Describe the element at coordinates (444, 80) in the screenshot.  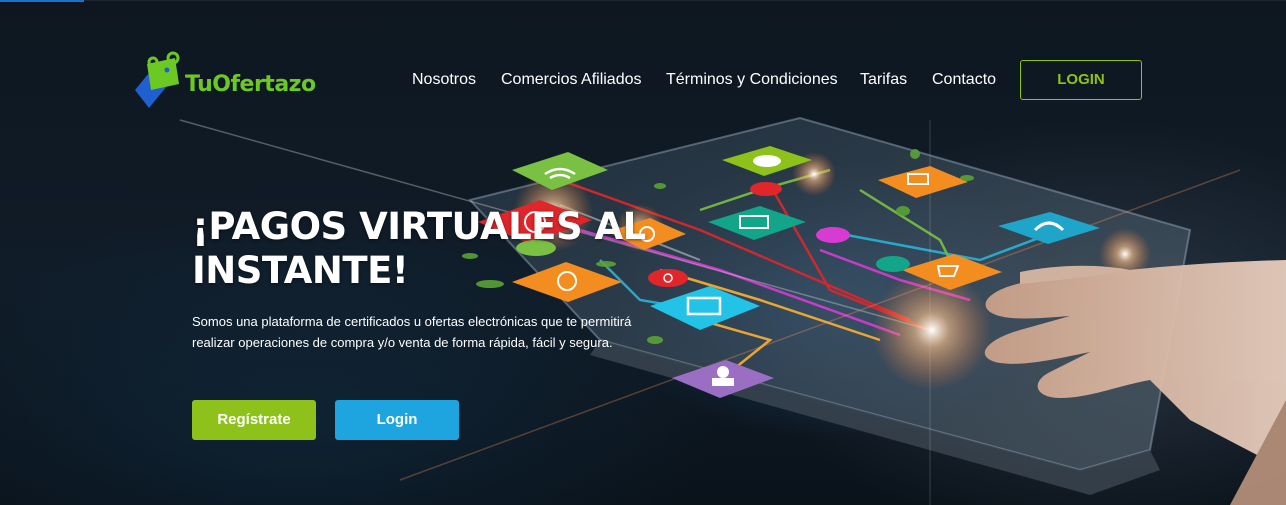
I see `nav-item-nosotros: Nosotros` at that location.